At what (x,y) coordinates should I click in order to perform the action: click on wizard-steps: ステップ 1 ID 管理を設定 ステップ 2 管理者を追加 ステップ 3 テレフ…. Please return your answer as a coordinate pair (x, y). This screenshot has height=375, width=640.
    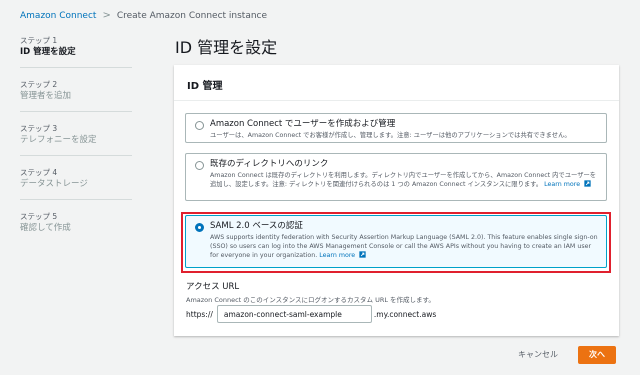
    Looking at the image, I should click on (76, 141).